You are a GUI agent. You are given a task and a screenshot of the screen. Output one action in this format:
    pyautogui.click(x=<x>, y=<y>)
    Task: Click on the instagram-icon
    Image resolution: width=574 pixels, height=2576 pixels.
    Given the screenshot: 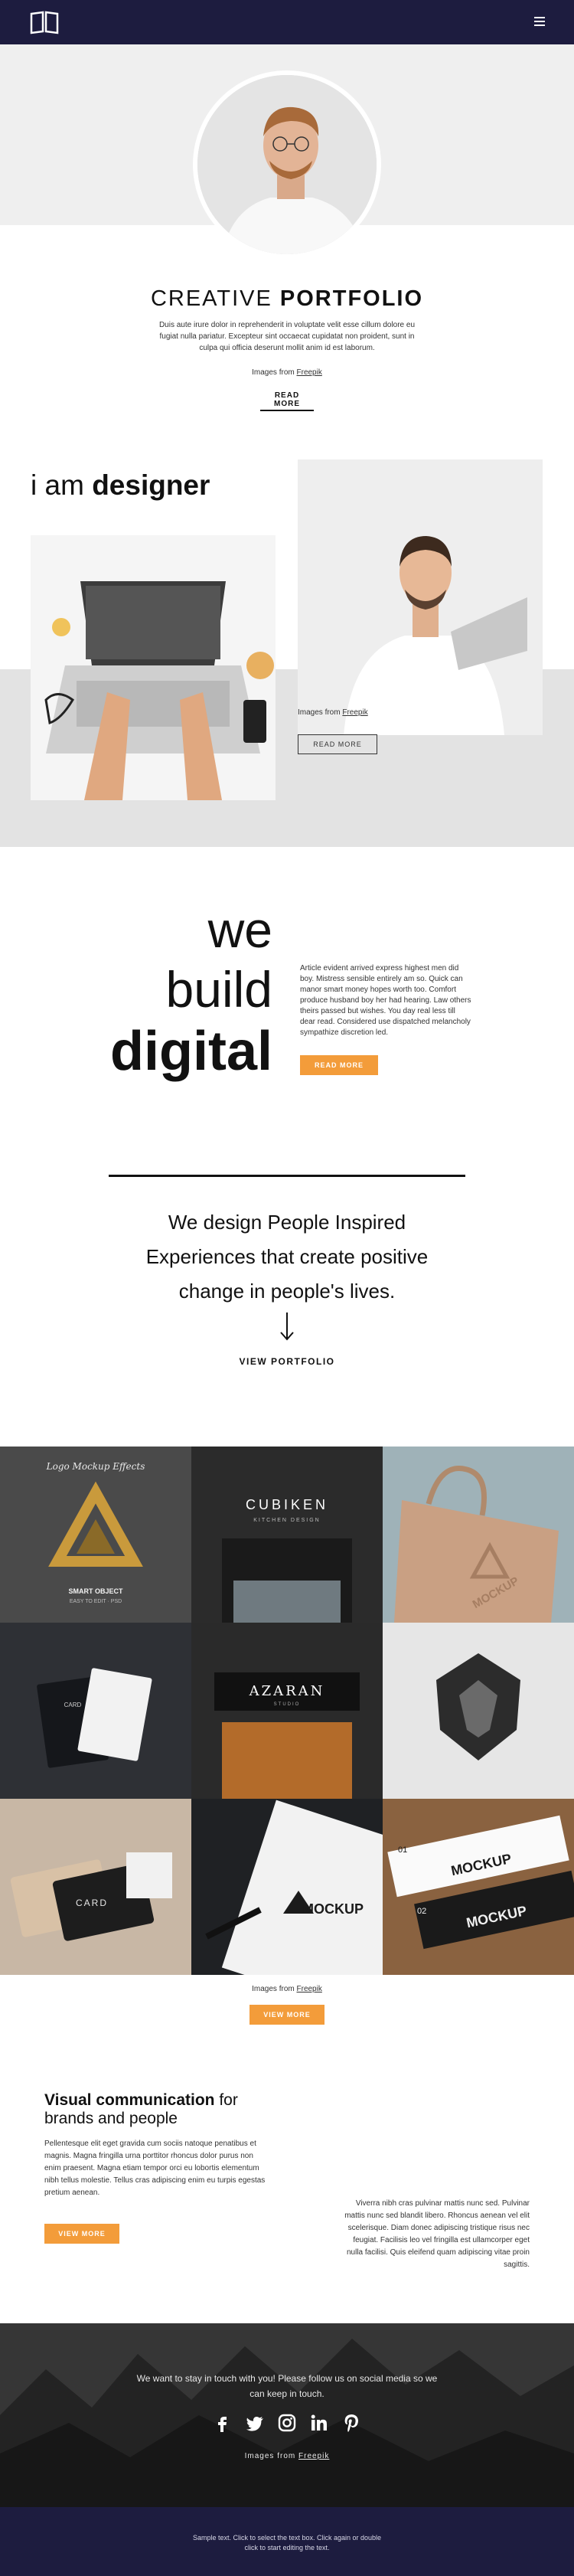 What is the action you would take?
    pyautogui.click(x=287, y=2423)
    